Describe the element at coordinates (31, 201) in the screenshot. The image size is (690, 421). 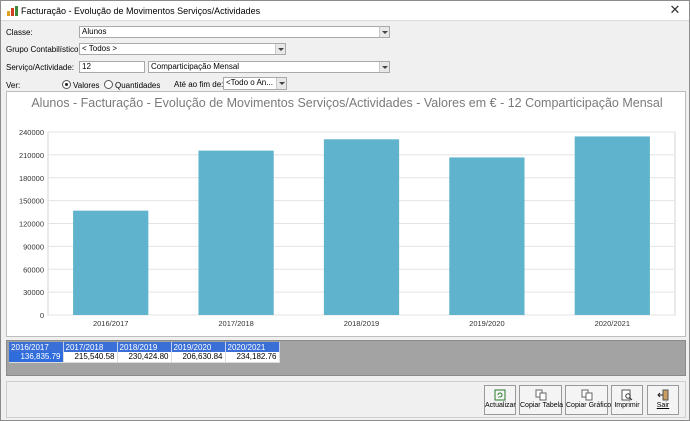
I see `y-tick-label: 150000` at that location.